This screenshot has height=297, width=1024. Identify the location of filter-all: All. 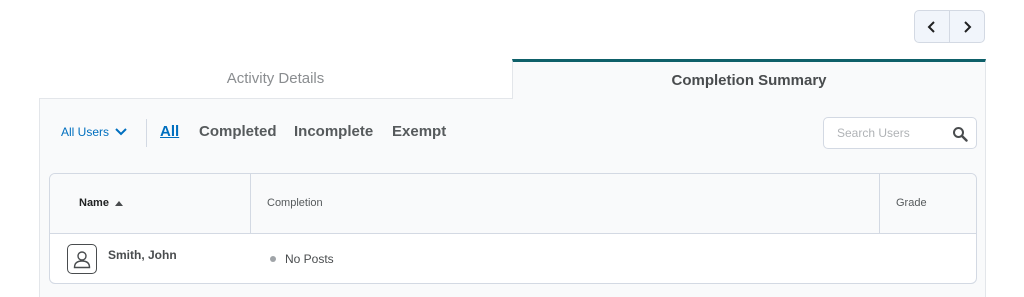
(169, 131).